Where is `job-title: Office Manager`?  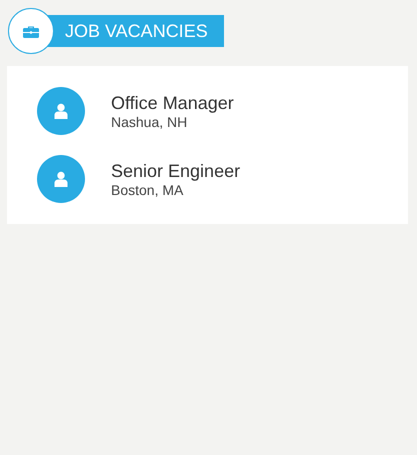 job-title: Office Manager is located at coordinates (172, 103).